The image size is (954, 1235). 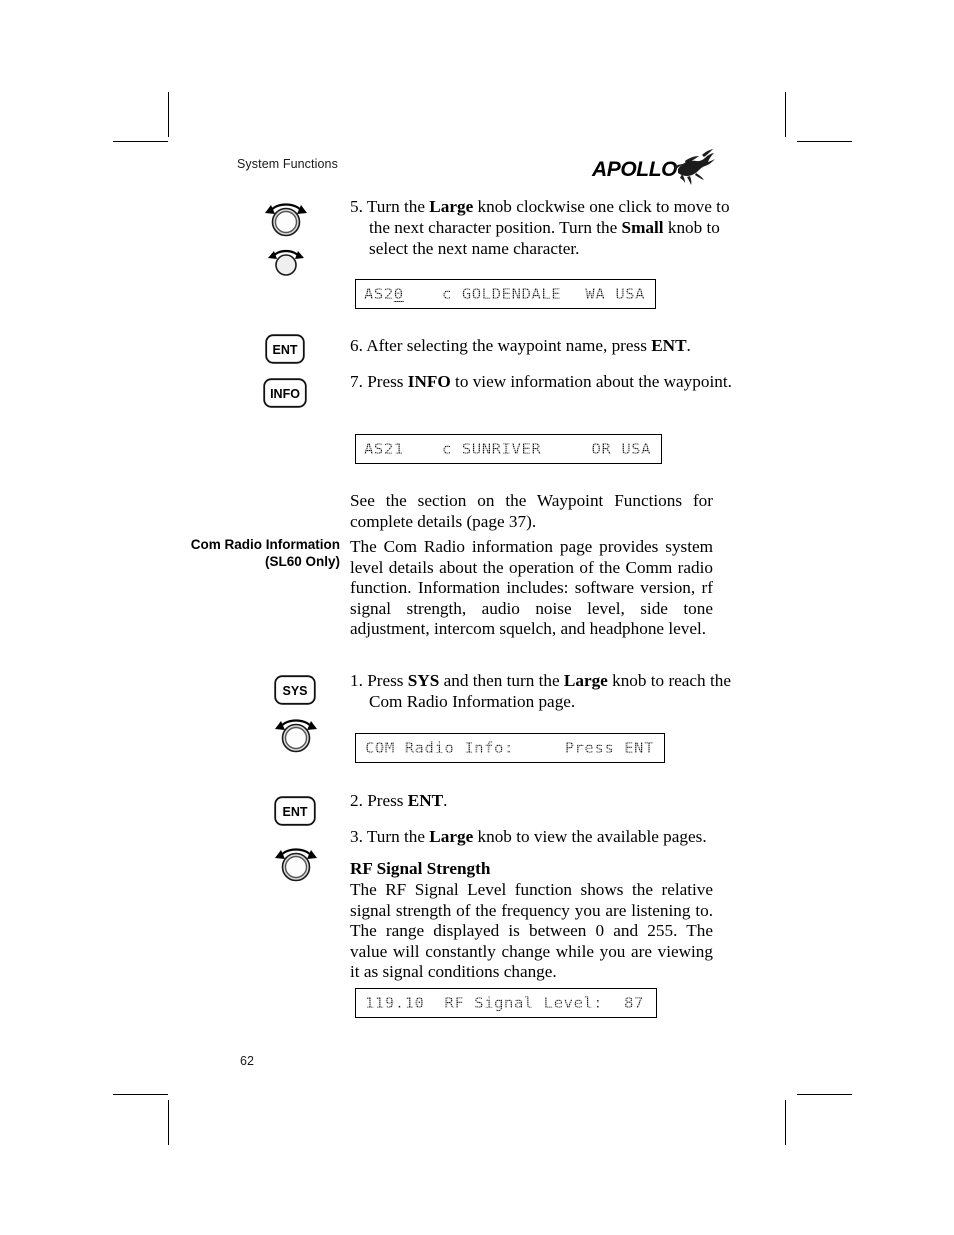 I want to click on lcd-com-radio-info-prompt: COM Radio Info: Press ENT, so click(x=510, y=748).